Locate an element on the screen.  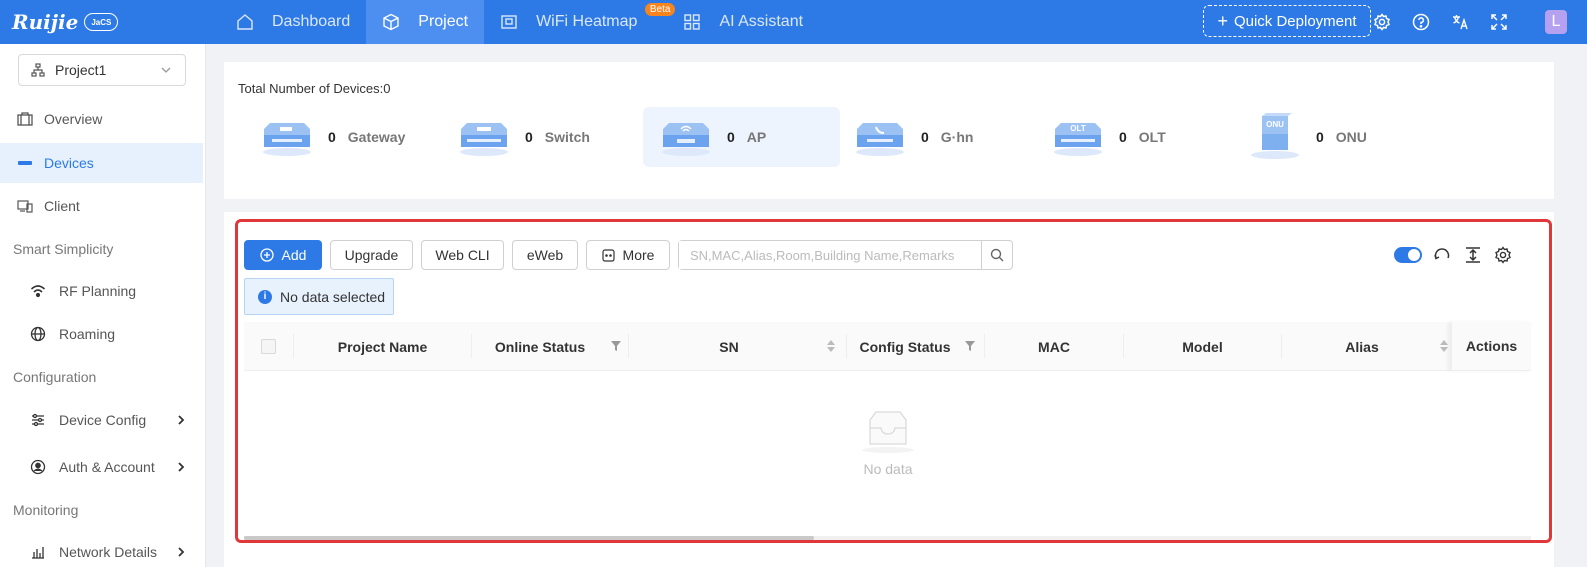
selection-info-banner: i No data selected is located at coordinates (319, 296).